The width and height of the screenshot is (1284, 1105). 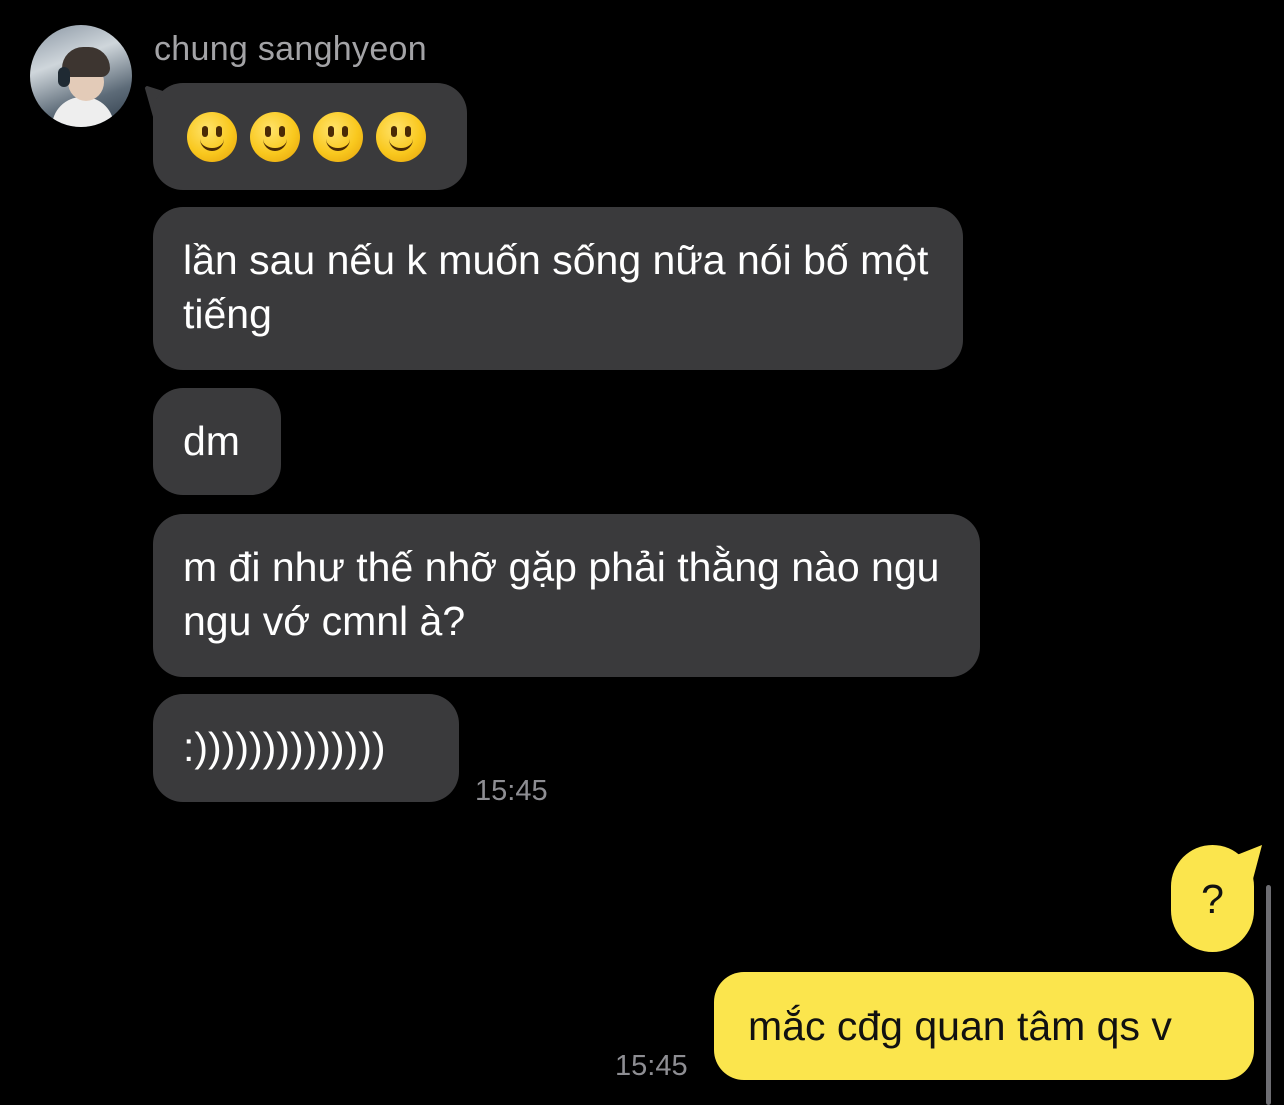 I want to click on outgoing-message: mắc cđg quan tâm qs v, so click(x=984, y=1026).